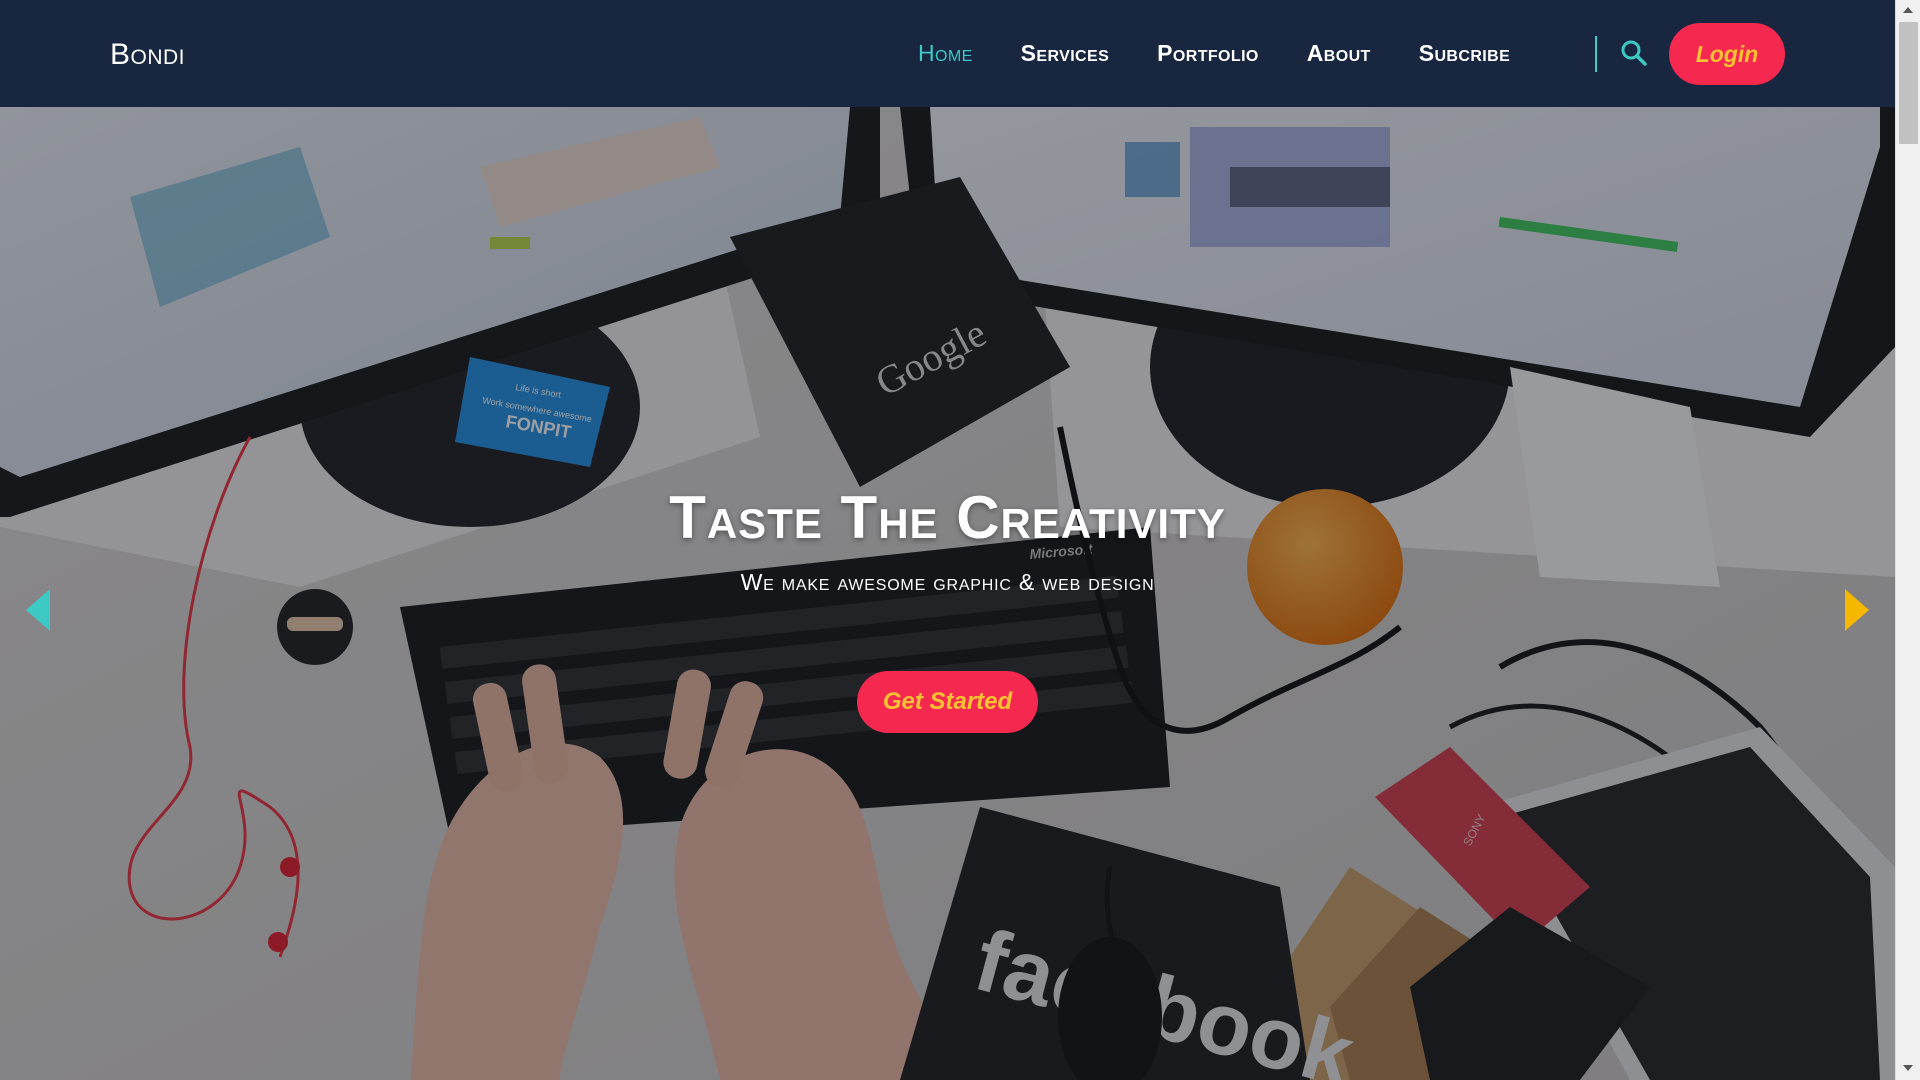 The image size is (1920, 1080). I want to click on caret-right-icon, so click(1858, 610).